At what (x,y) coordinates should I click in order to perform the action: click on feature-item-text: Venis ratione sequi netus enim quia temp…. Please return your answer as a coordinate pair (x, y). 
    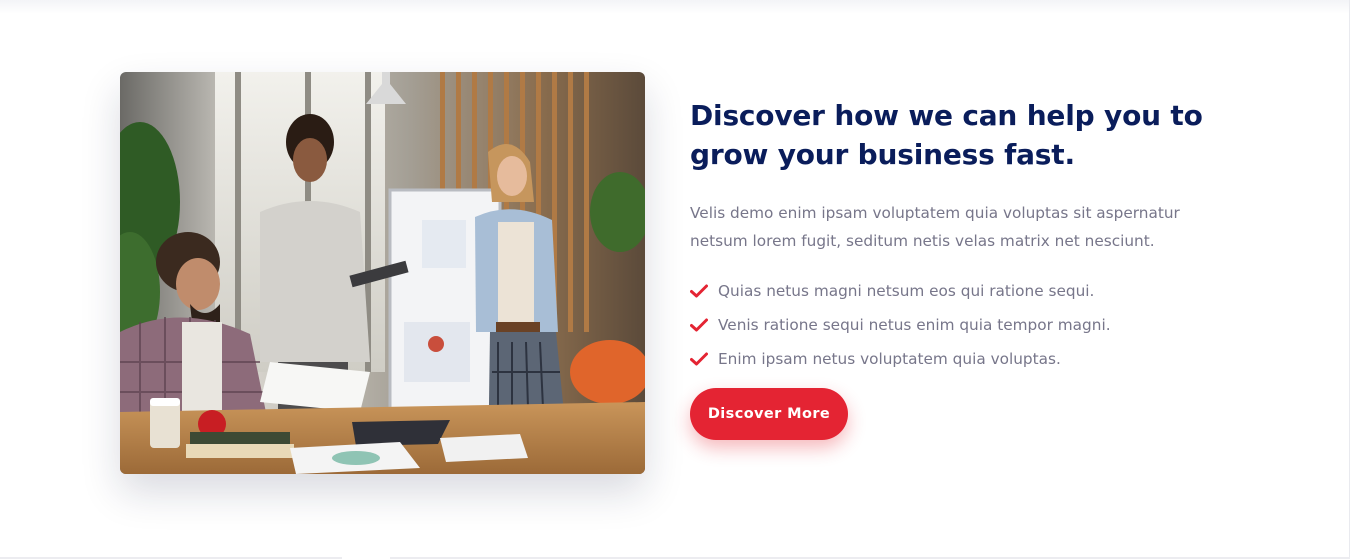
    Looking at the image, I should click on (914, 325).